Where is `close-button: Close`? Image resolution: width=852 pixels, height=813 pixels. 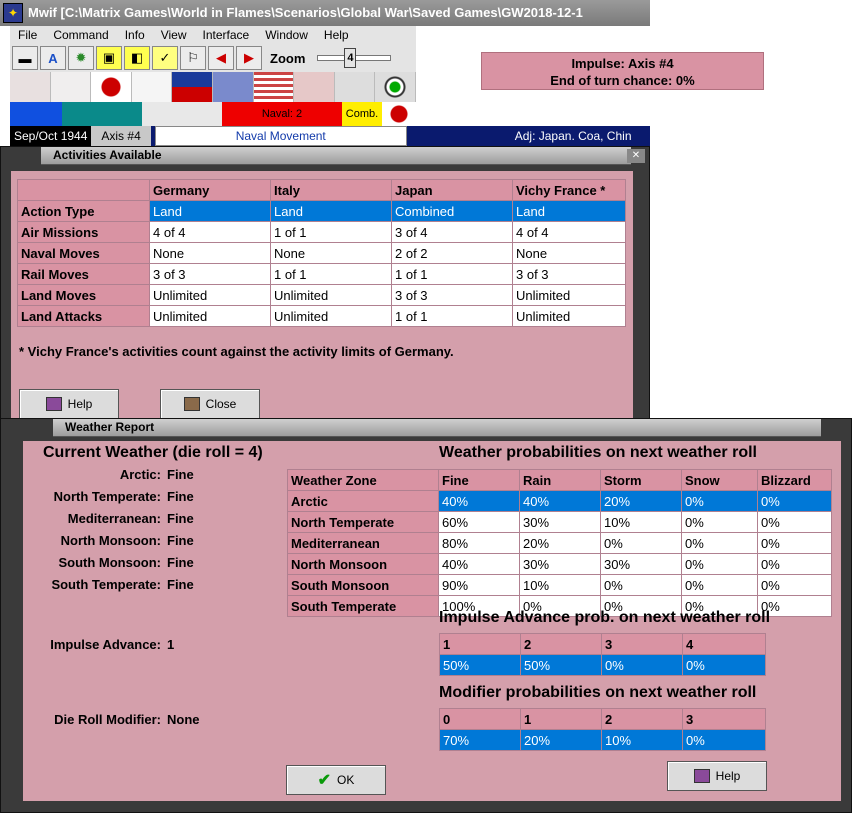
close-button: Close is located at coordinates (210, 404).